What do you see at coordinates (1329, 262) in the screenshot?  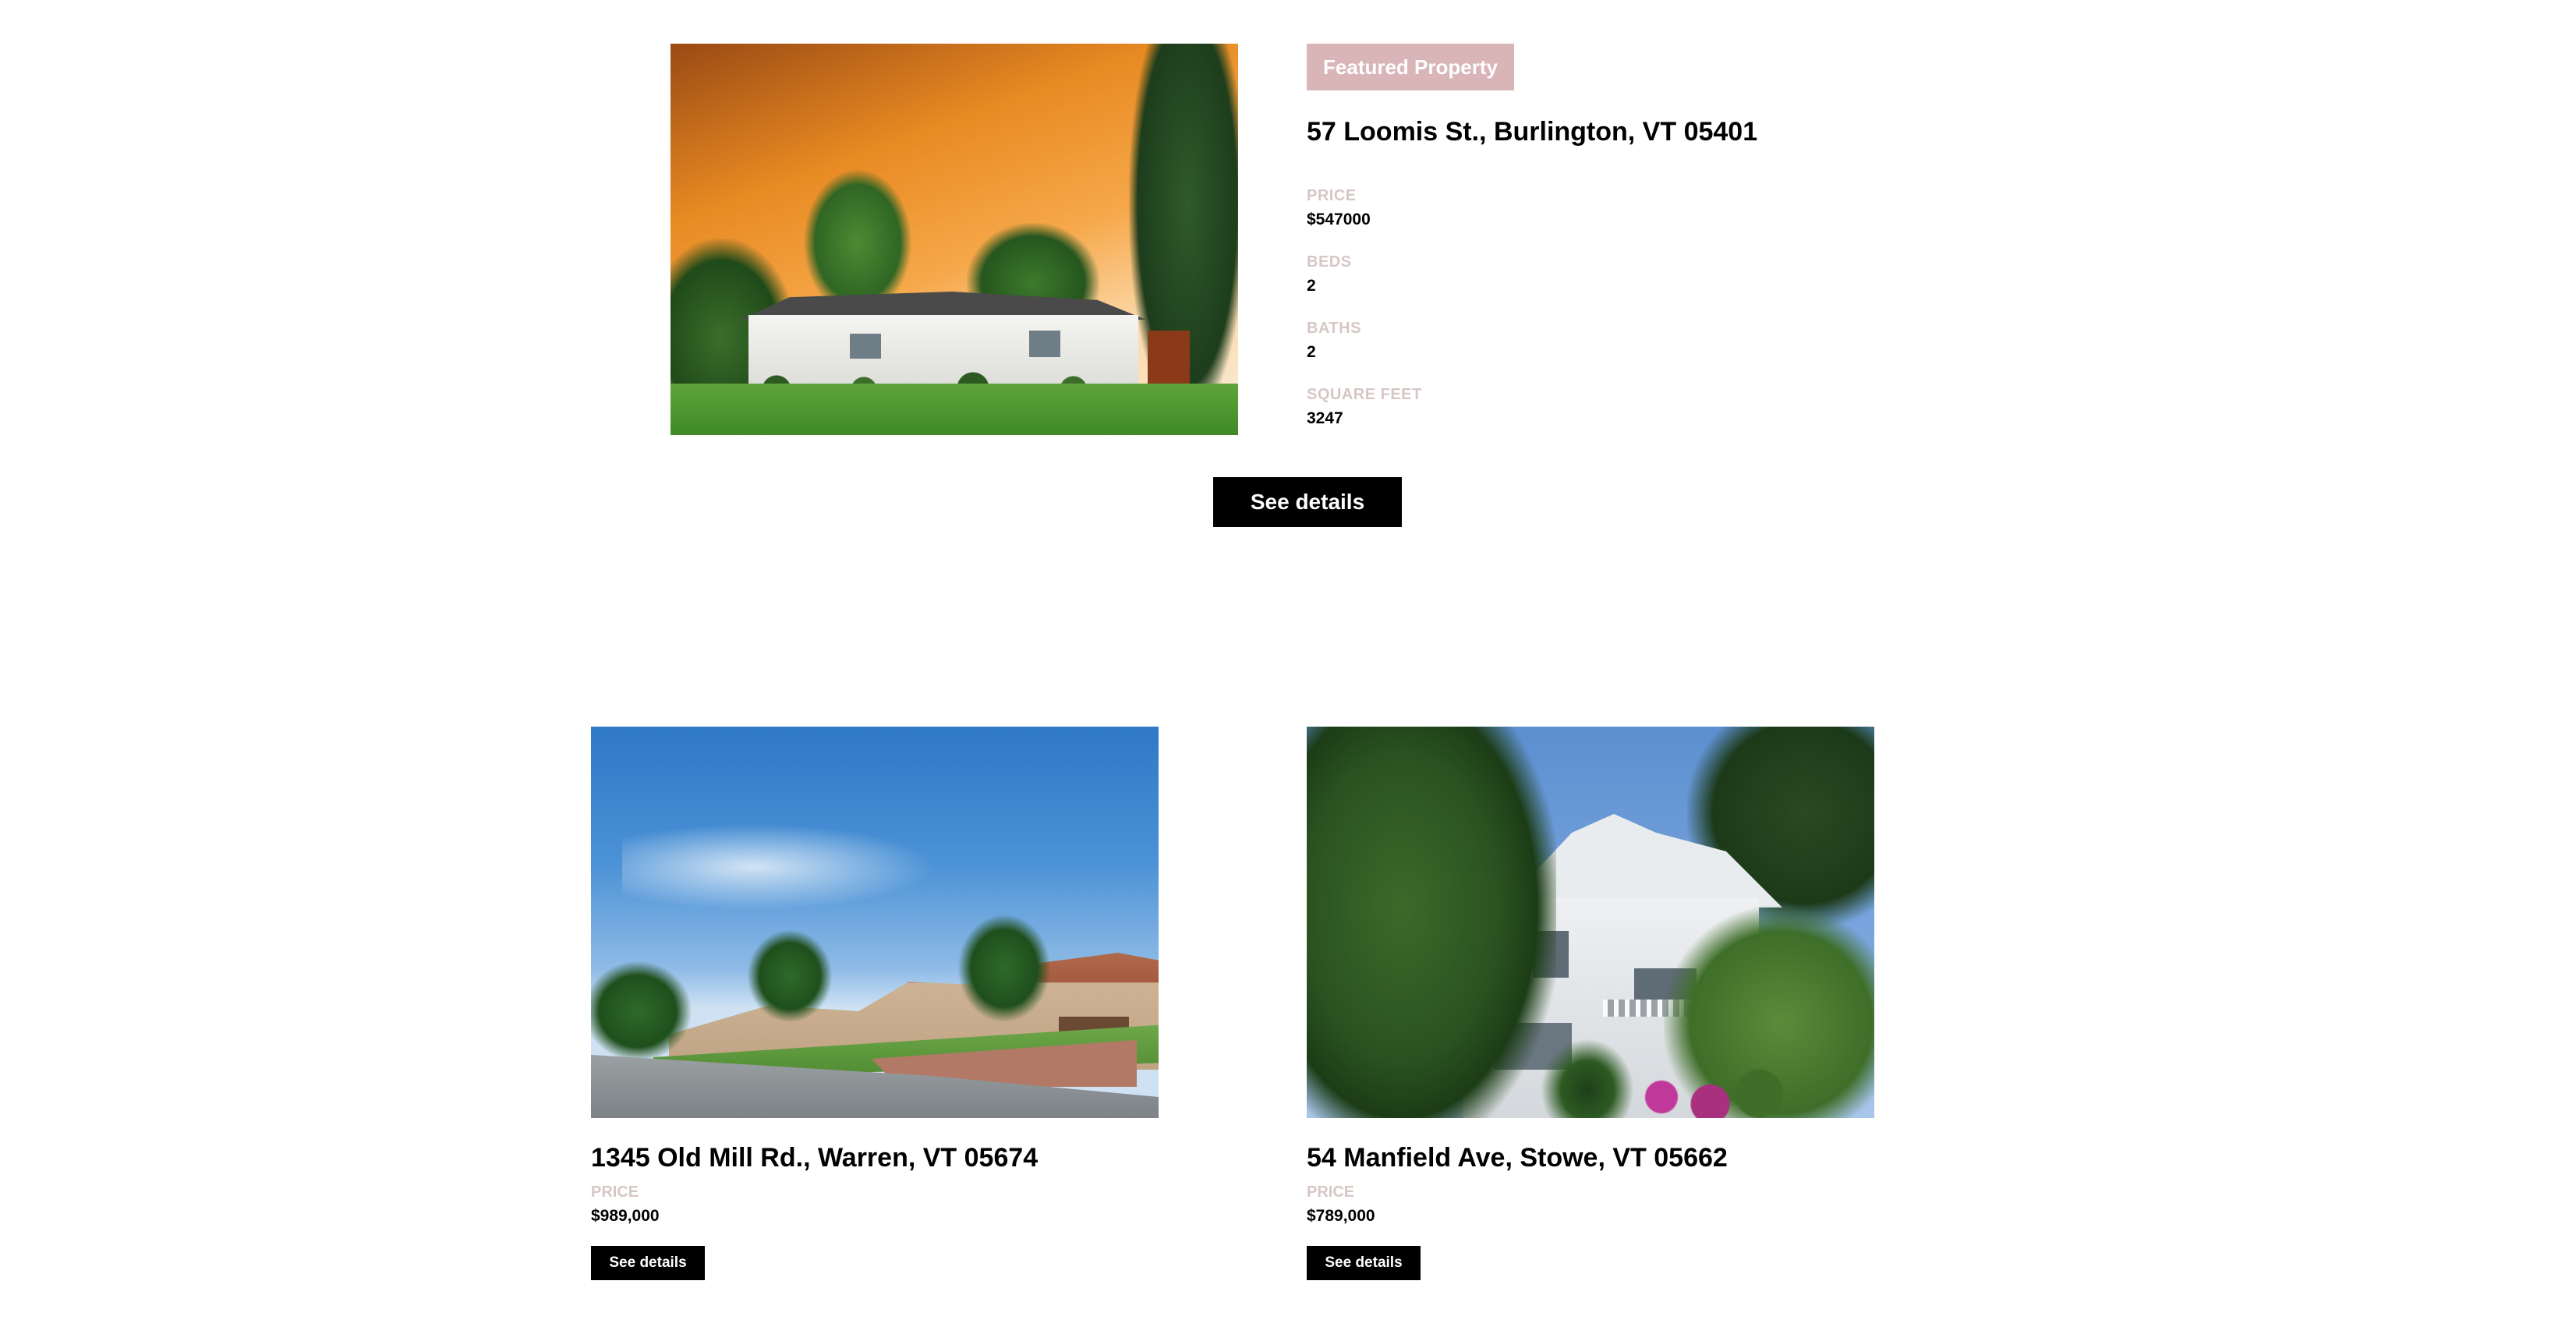 I see `beds-label: BEDS` at bounding box center [1329, 262].